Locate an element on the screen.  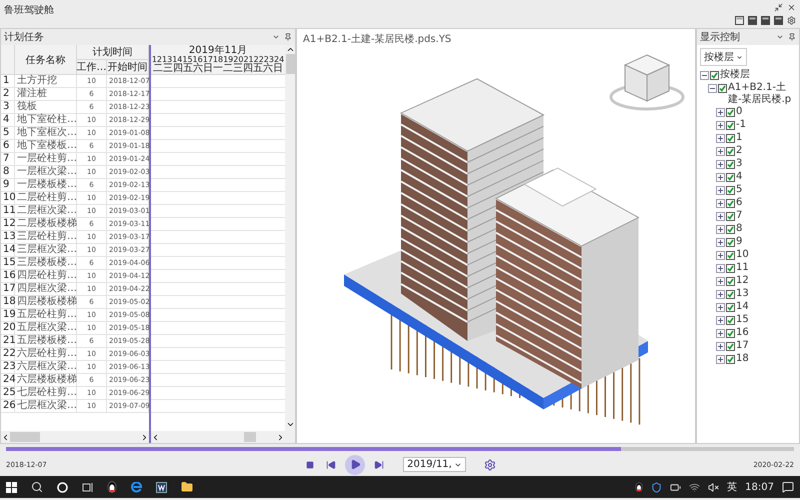
settings-icon is located at coordinates (791, 20).